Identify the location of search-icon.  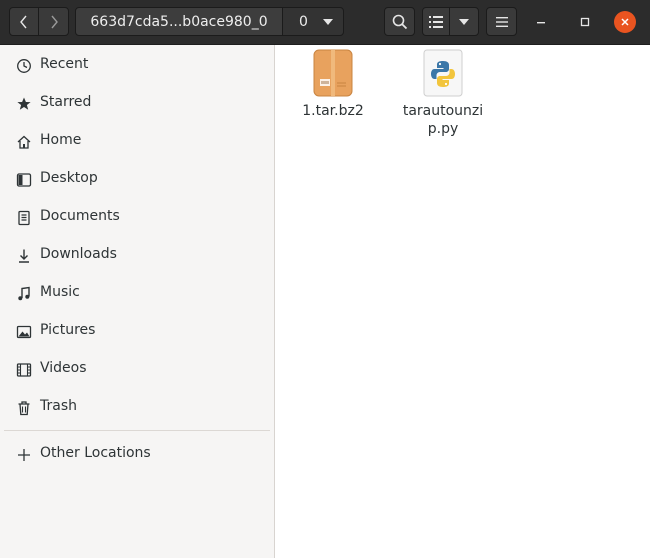
(399, 21).